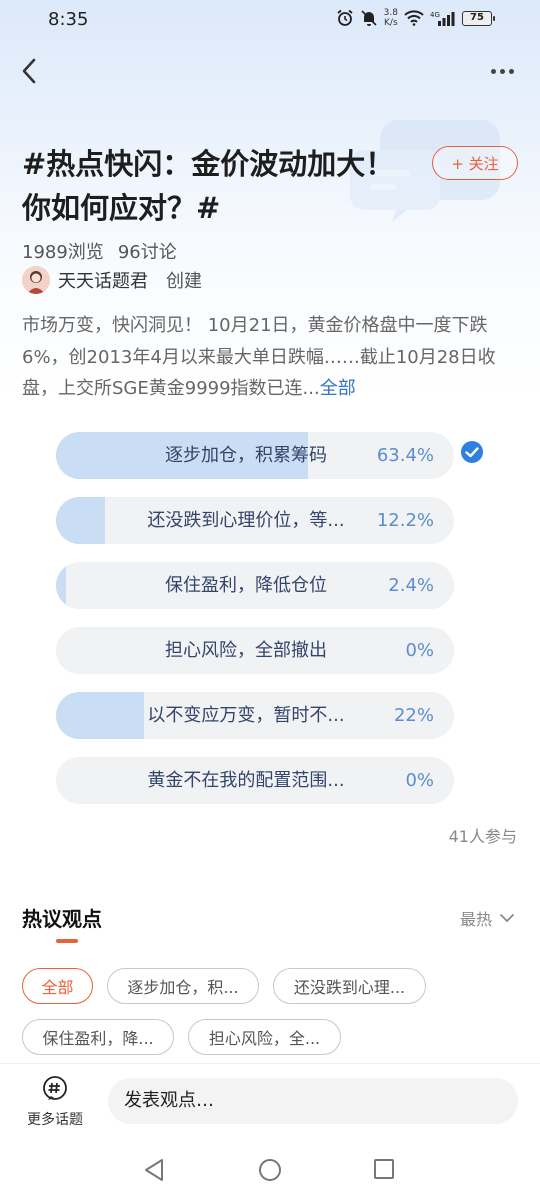 The image size is (540, 1200). Describe the element at coordinates (246, 585) in the screenshot. I see `poll-option-label: 保住盈利，降低仓位` at that location.